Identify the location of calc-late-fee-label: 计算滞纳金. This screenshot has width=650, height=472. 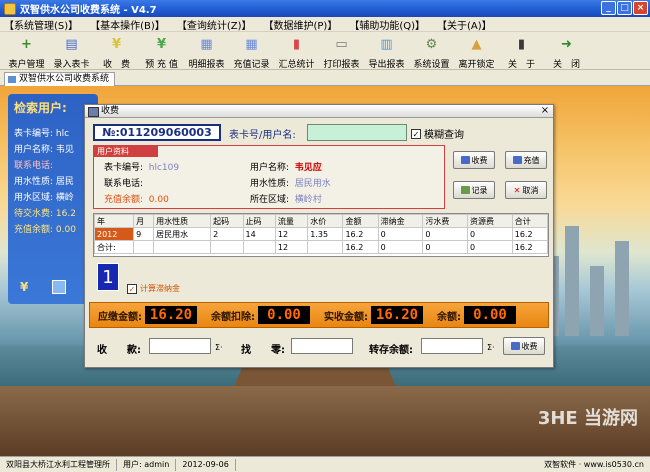
(160, 288).